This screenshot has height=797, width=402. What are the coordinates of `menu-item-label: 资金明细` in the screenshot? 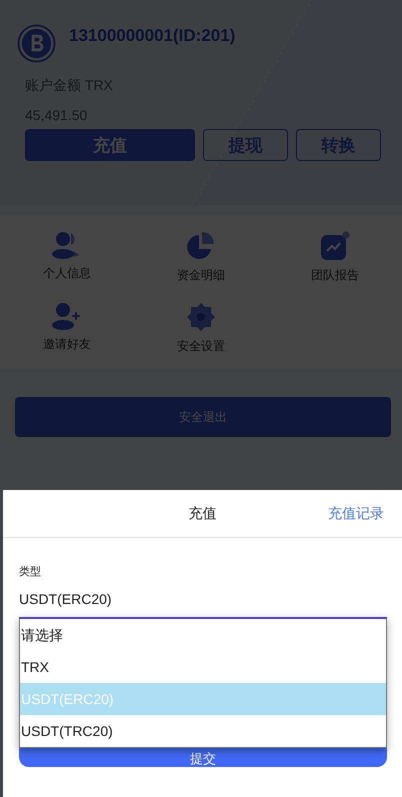 It's located at (201, 275).